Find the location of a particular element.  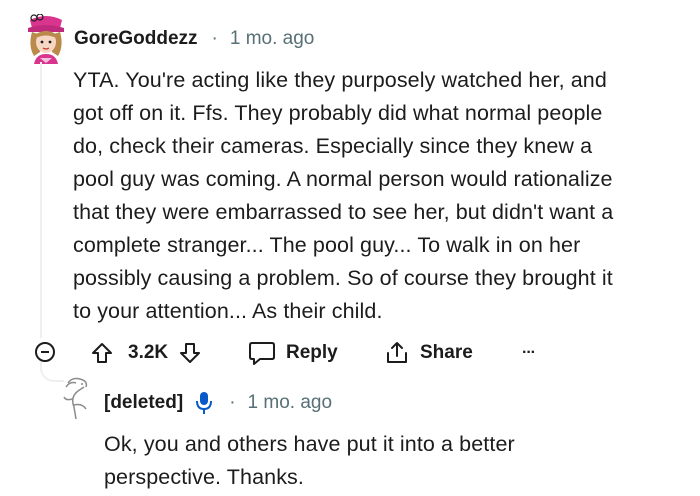

reply-body-line: perspective. Thanks. is located at coordinates (204, 477).